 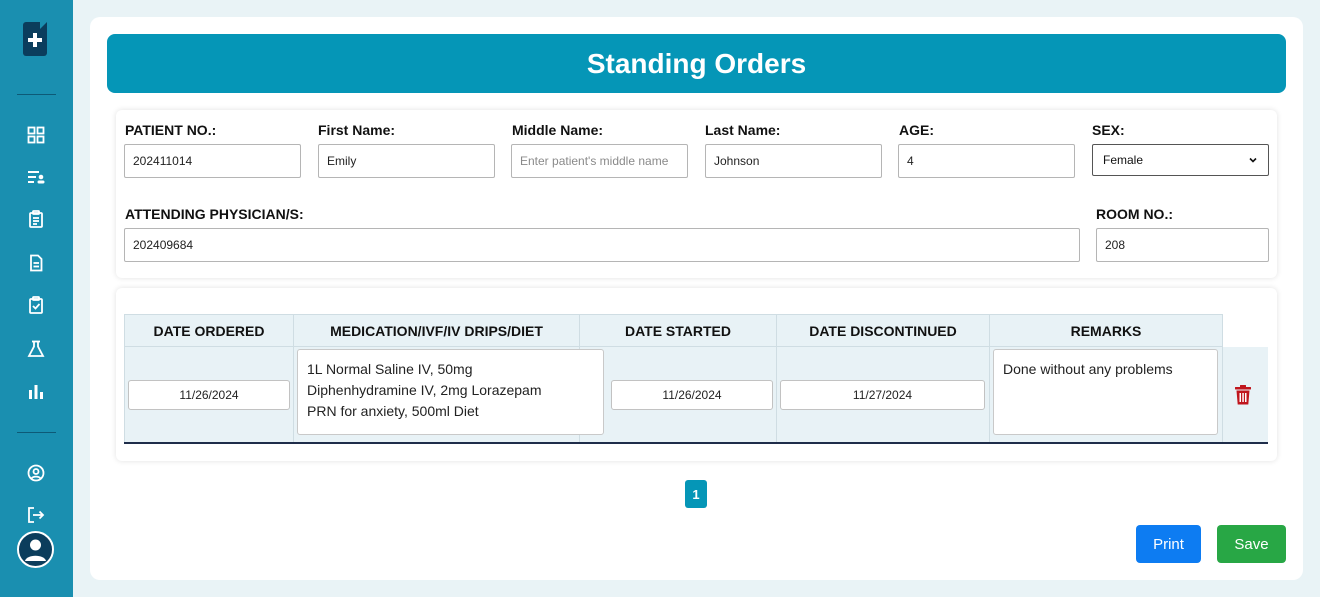 What do you see at coordinates (743, 130) in the screenshot?
I see `last-name-label: Last Name:` at bounding box center [743, 130].